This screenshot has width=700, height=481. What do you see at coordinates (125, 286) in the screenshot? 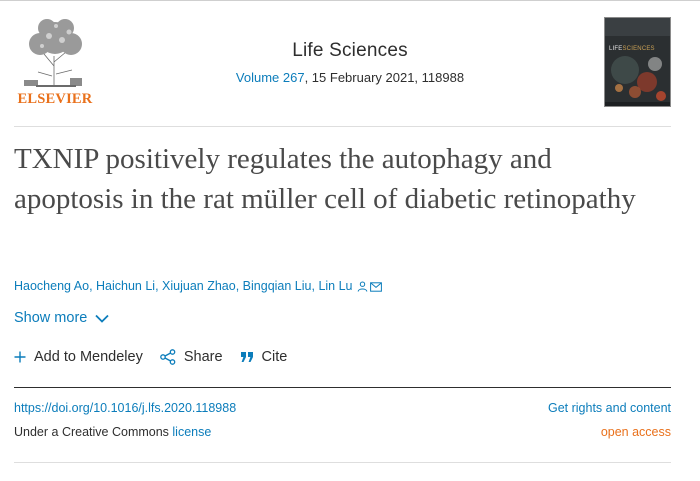
I see `author-link: Haichun Li` at bounding box center [125, 286].